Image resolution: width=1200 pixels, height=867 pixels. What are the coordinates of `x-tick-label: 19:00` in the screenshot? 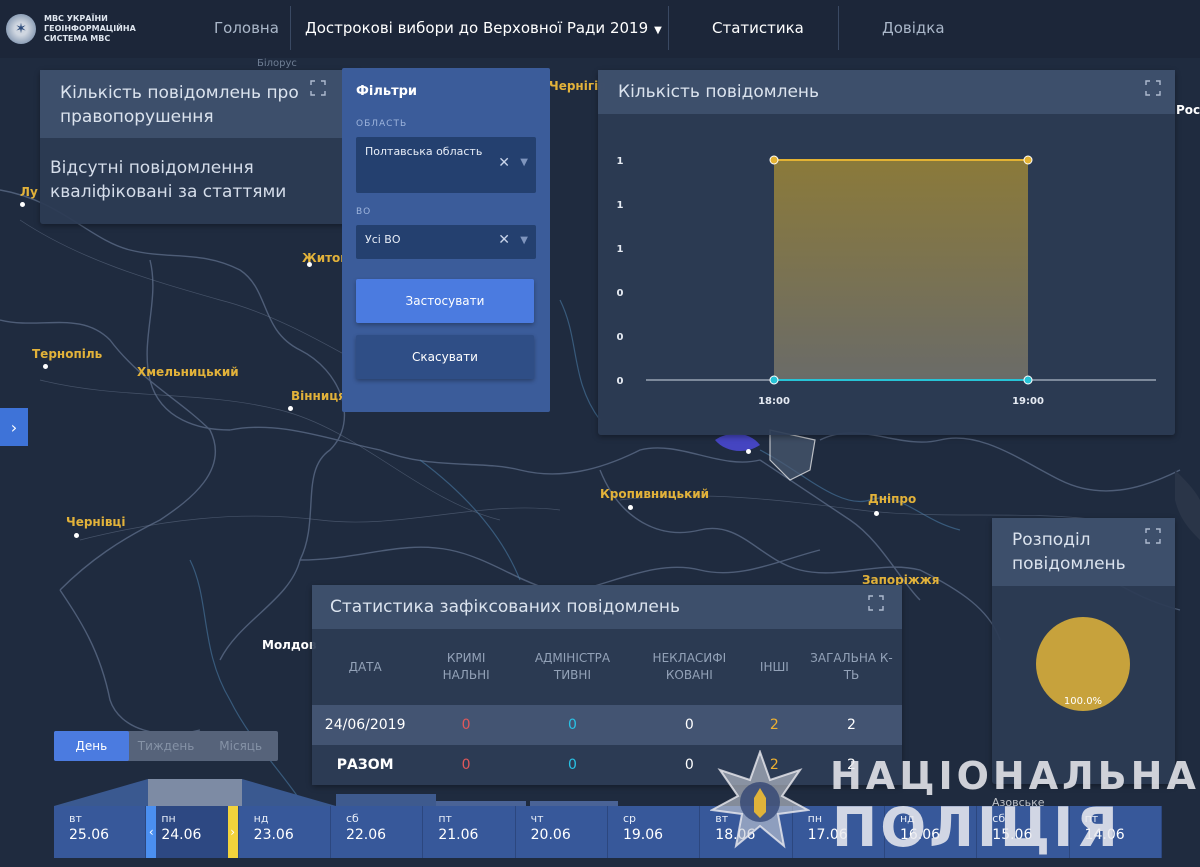 It's located at (1028, 401).